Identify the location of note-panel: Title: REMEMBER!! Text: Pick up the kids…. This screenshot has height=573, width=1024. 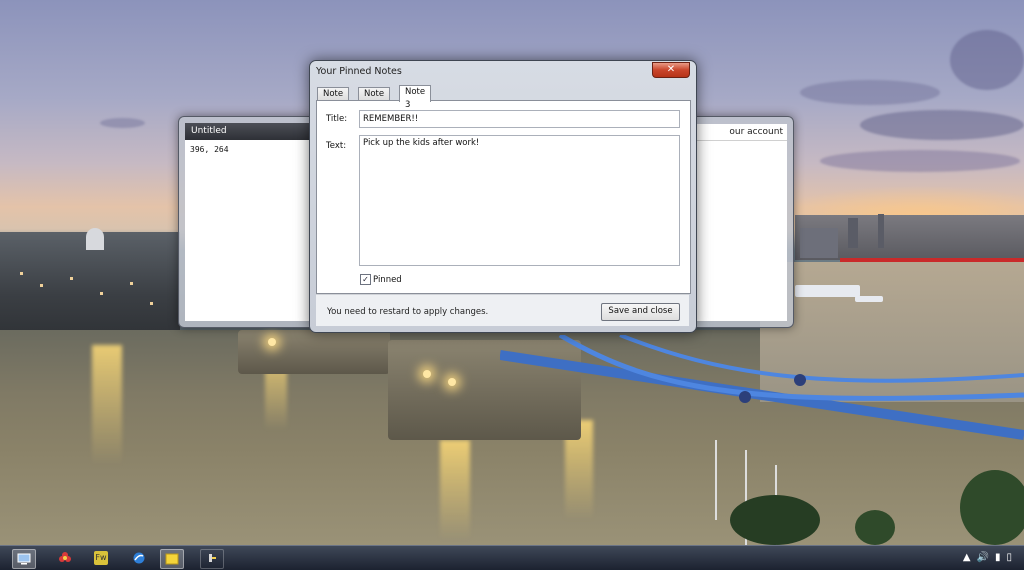
(503, 197).